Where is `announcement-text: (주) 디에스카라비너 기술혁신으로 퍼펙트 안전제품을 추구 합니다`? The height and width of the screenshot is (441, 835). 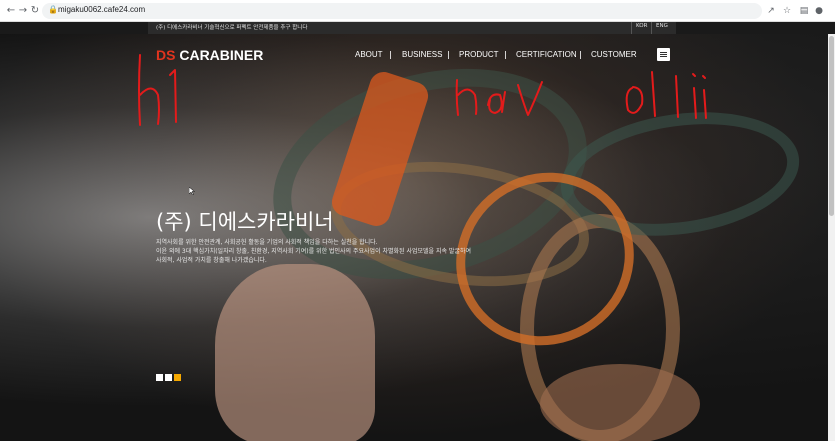
announcement-text: (주) 디에스카라비너 기술혁신으로 퍼펙트 안전제품을 추구 합니다 is located at coordinates (232, 28).